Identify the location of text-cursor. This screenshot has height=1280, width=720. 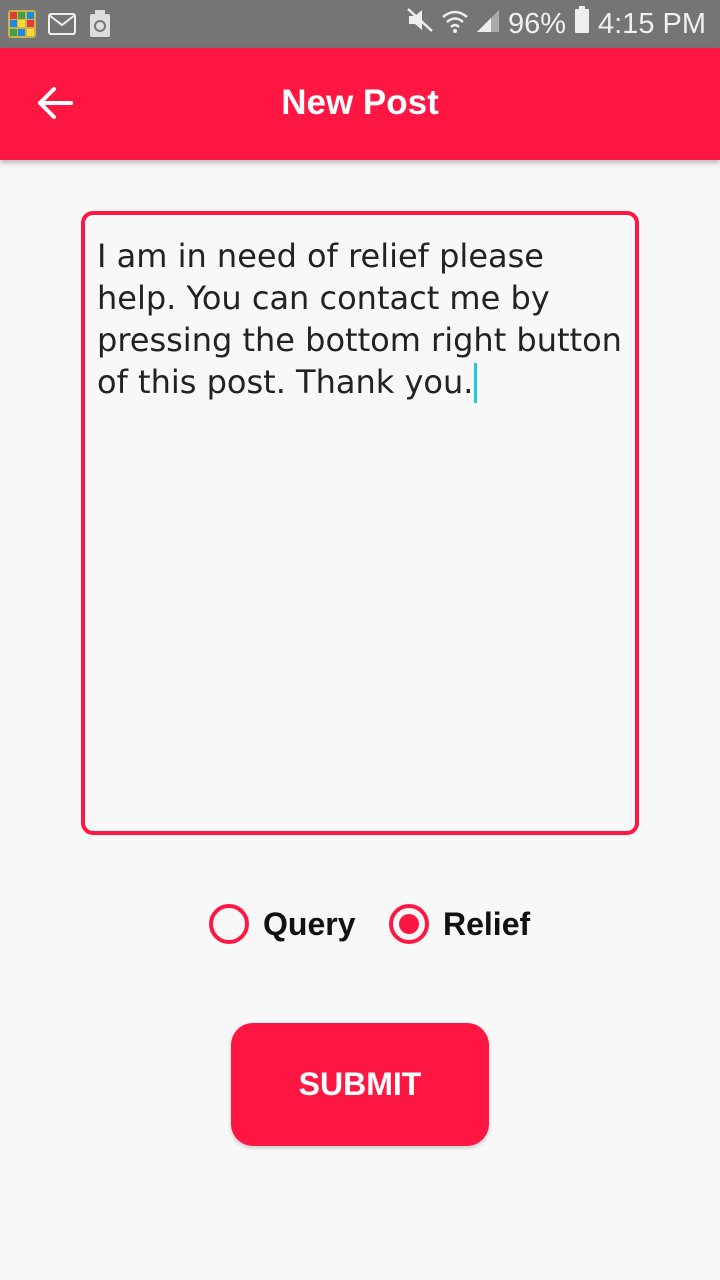
(476, 383).